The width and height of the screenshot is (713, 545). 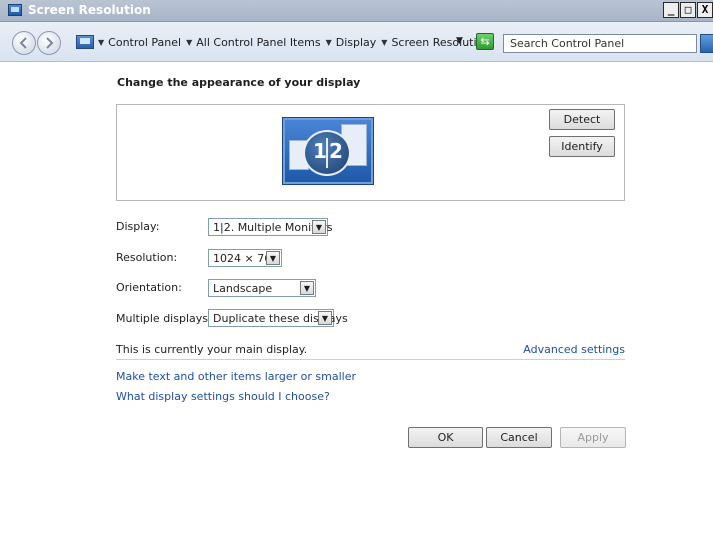 I want to click on cancel-button: Cancel, so click(x=519, y=437).